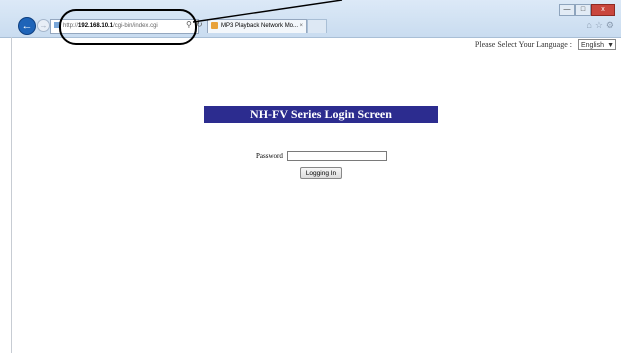 This screenshot has width=621, height=353. I want to click on password-label: Password, so click(269, 156).